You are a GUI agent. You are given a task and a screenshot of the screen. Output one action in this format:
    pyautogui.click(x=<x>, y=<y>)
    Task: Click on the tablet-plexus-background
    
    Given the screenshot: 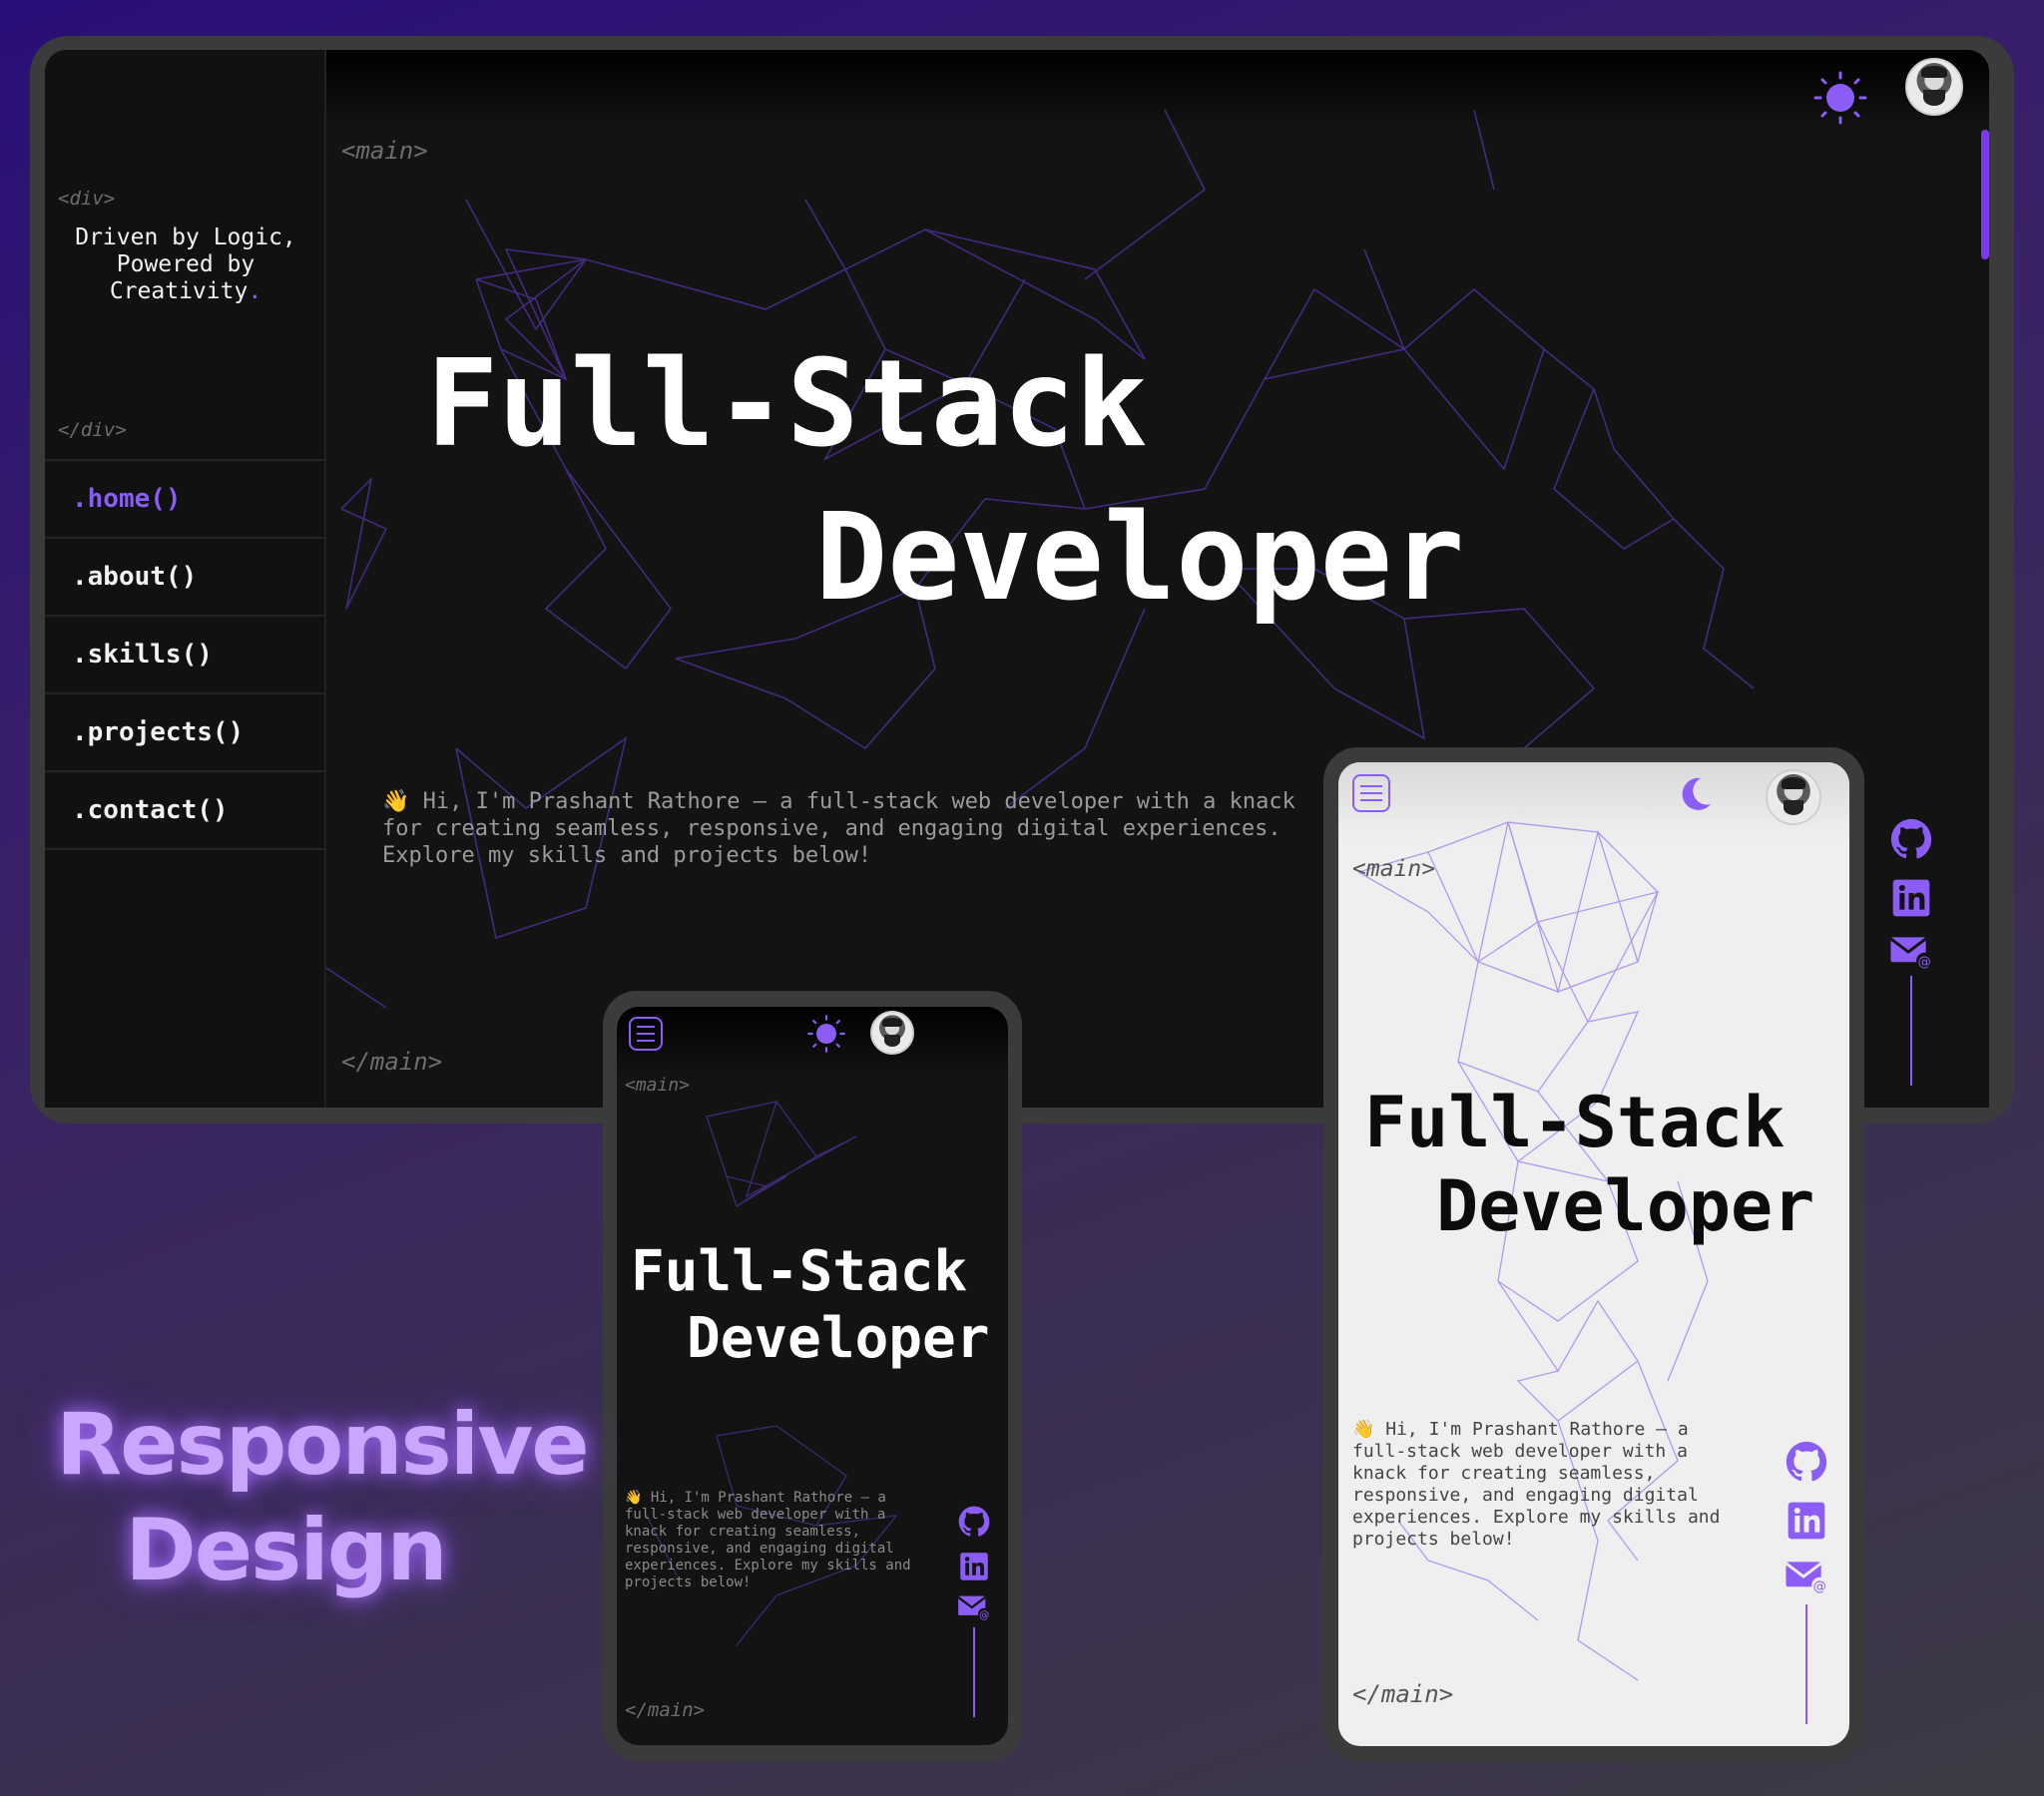 What is the action you would take?
    pyautogui.click(x=1533, y=1251)
    